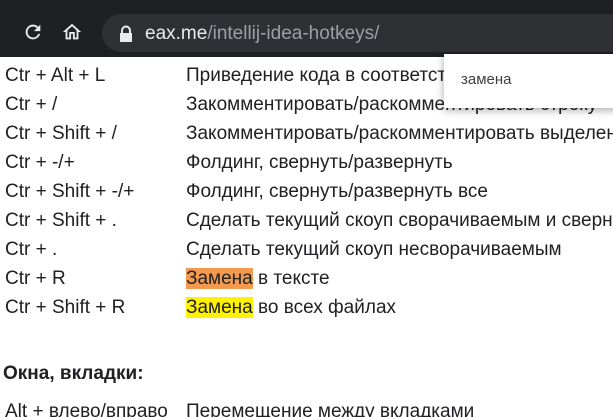  What do you see at coordinates (293, 33) in the screenshot?
I see `url-path: /intellij-idea-hotkeys/` at bounding box center [293, 33].